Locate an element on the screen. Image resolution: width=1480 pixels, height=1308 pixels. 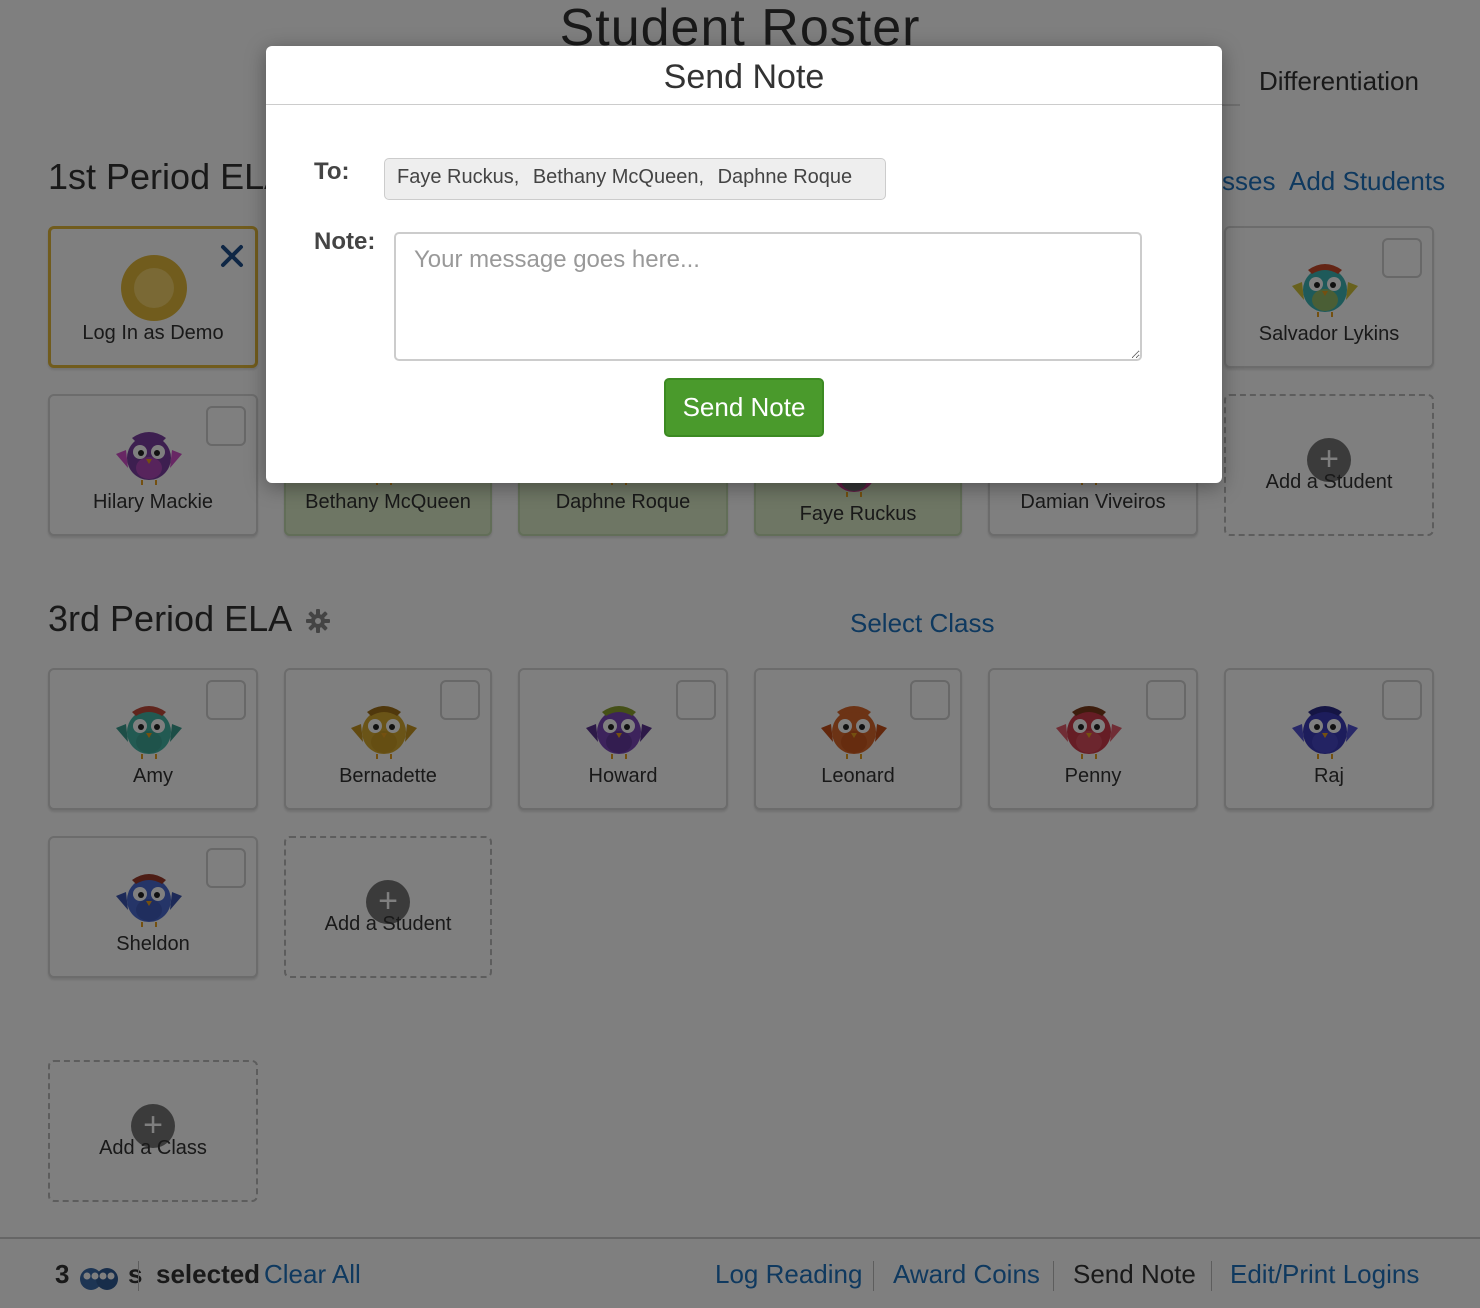
send-note-button: Send Note is located at coordinates (744, 407).